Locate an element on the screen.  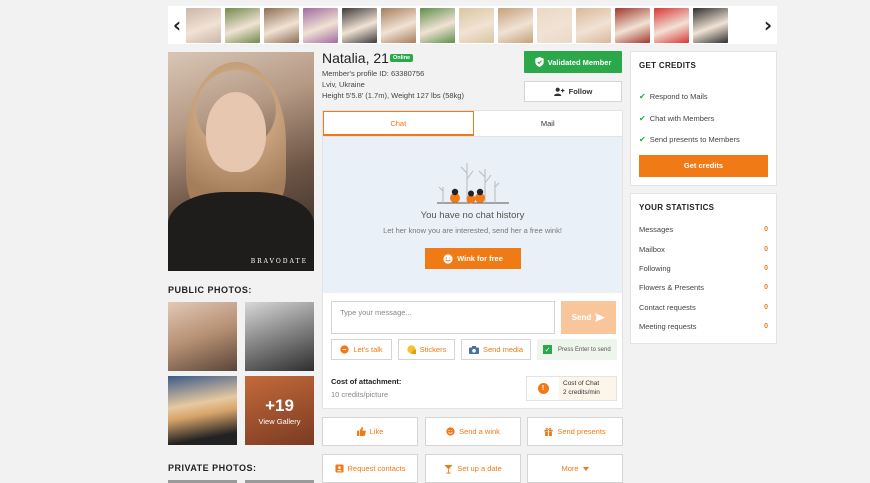
carousel-next-button: › is located at coordinates (768, 25).